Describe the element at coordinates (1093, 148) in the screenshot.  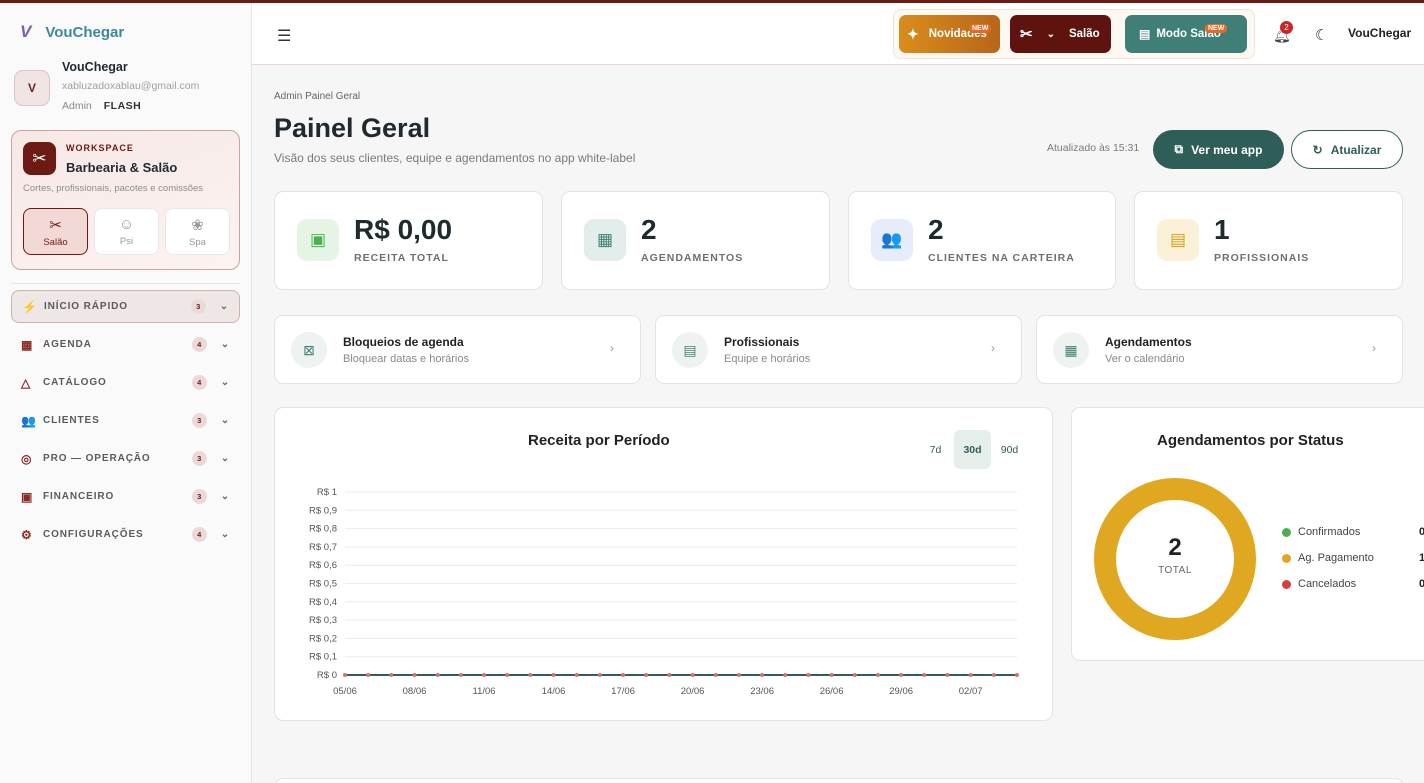
I see `updated-time: Atualizado às 15:31` at that location.